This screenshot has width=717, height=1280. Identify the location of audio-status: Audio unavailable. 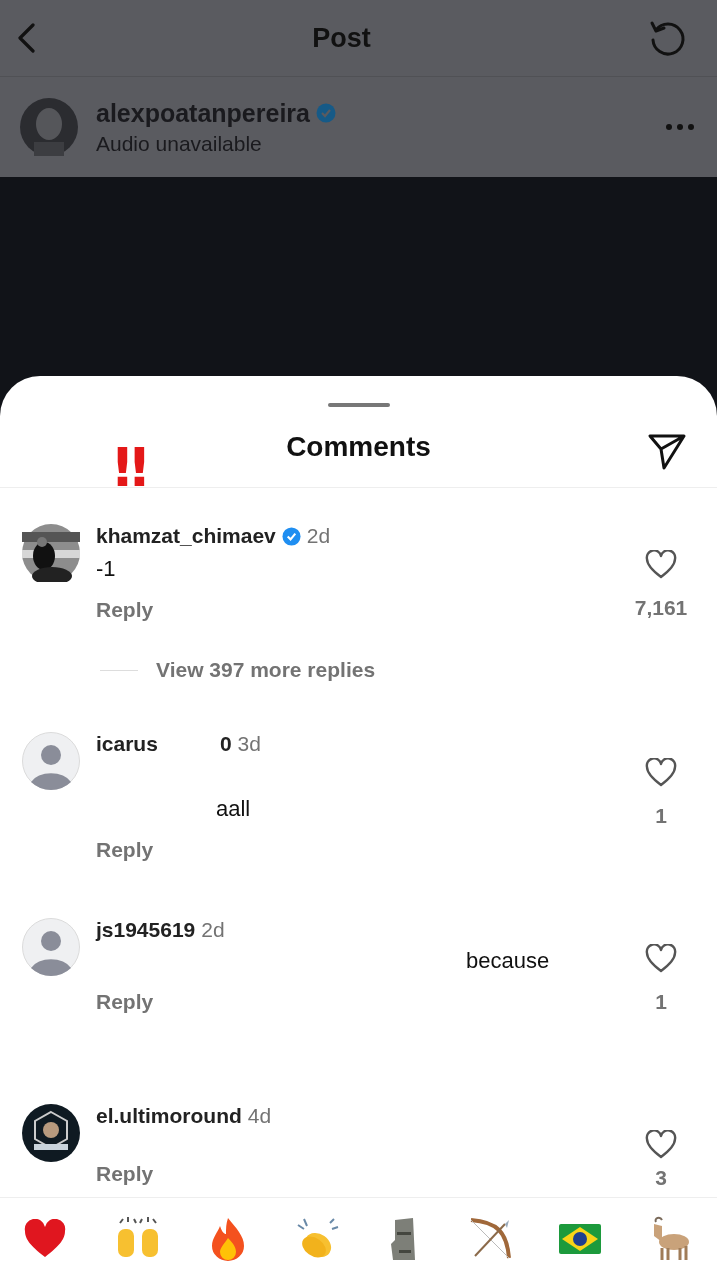
(179, 143).